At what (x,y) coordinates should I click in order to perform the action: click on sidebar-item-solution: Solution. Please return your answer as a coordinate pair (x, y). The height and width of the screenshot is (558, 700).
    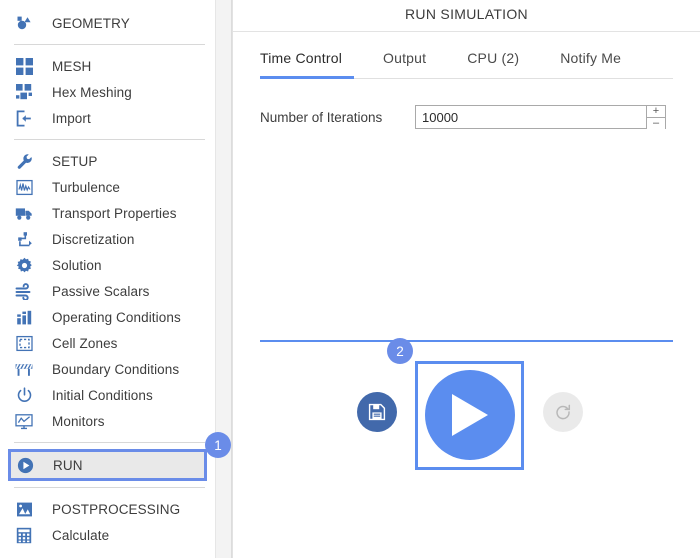
    Looking at the image, I should click on (107, 265).